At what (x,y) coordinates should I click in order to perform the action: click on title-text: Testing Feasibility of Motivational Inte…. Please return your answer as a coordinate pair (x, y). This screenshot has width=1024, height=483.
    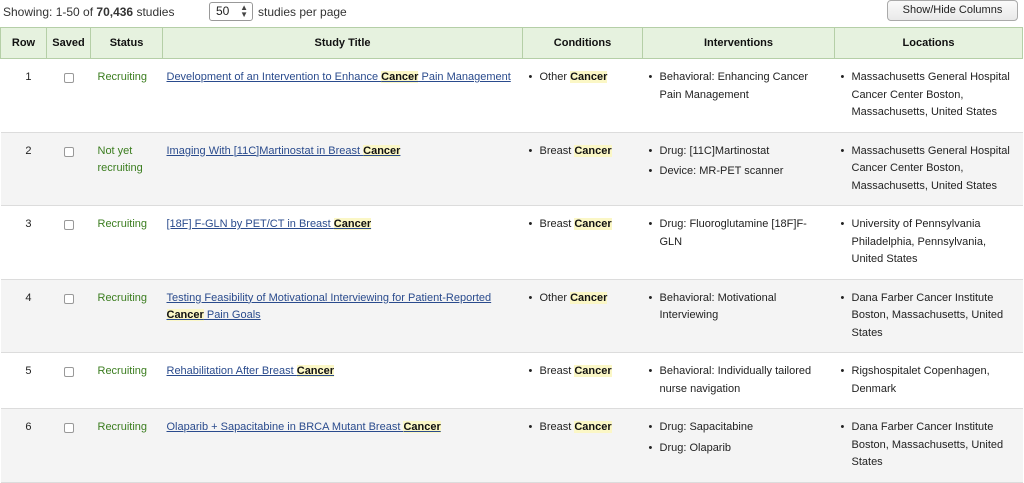
    Looking at the image, I should click on (329, 297).